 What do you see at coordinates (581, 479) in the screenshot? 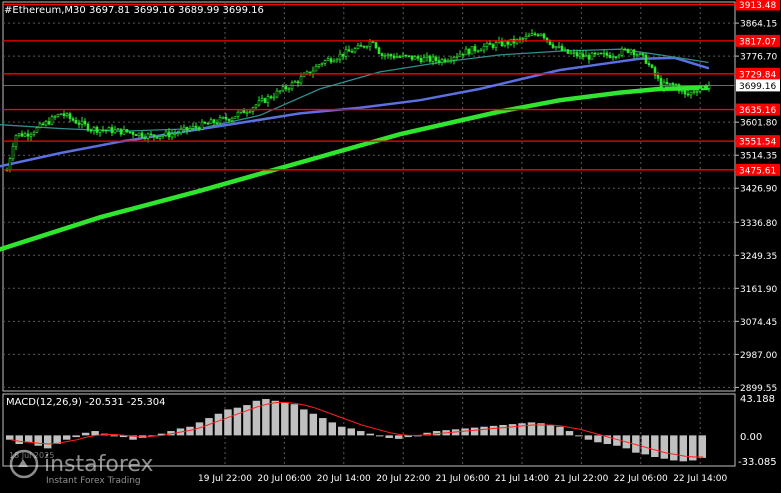
I see `x-tick-label: 21 Jul 22:00` at bounding box center [581, 479].